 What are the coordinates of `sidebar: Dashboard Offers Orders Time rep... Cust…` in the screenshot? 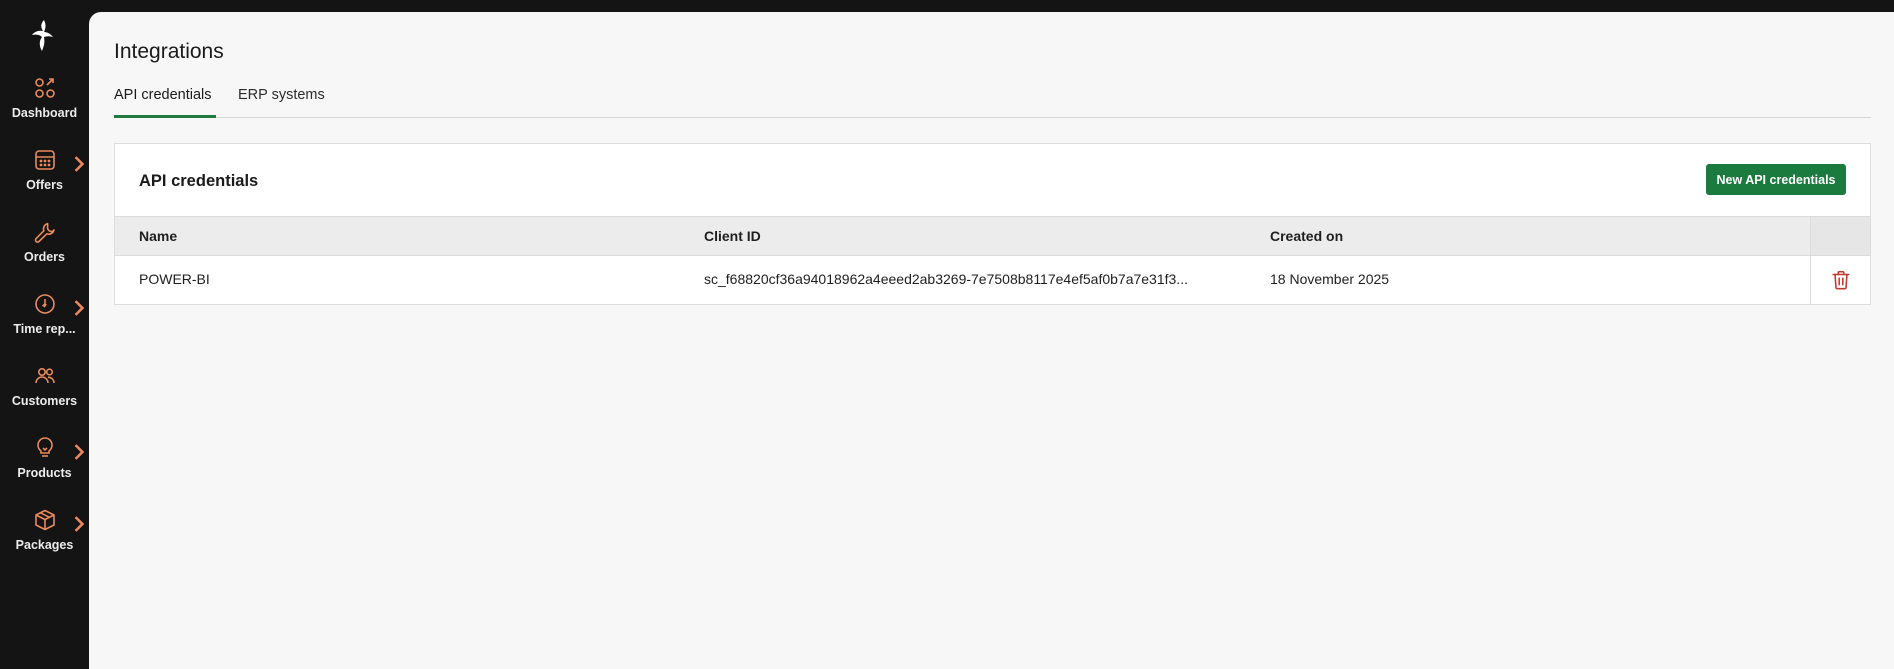 It's located at (44, 334).